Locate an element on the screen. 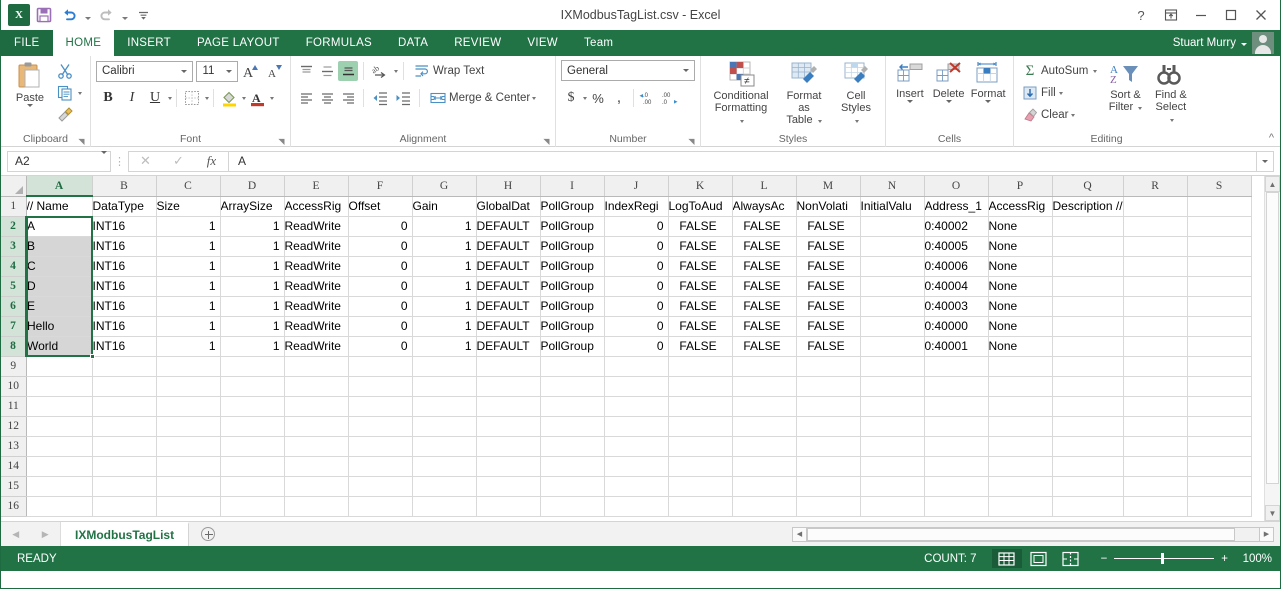 This screenshot has width=1281, height=589. cell-M9 is located at coordinates (828, 366).